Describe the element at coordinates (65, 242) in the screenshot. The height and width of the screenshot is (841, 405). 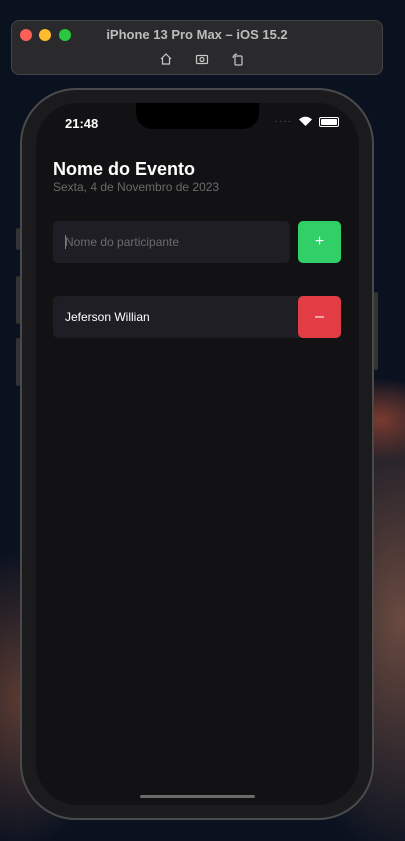
I see `text-cursor` at that location.